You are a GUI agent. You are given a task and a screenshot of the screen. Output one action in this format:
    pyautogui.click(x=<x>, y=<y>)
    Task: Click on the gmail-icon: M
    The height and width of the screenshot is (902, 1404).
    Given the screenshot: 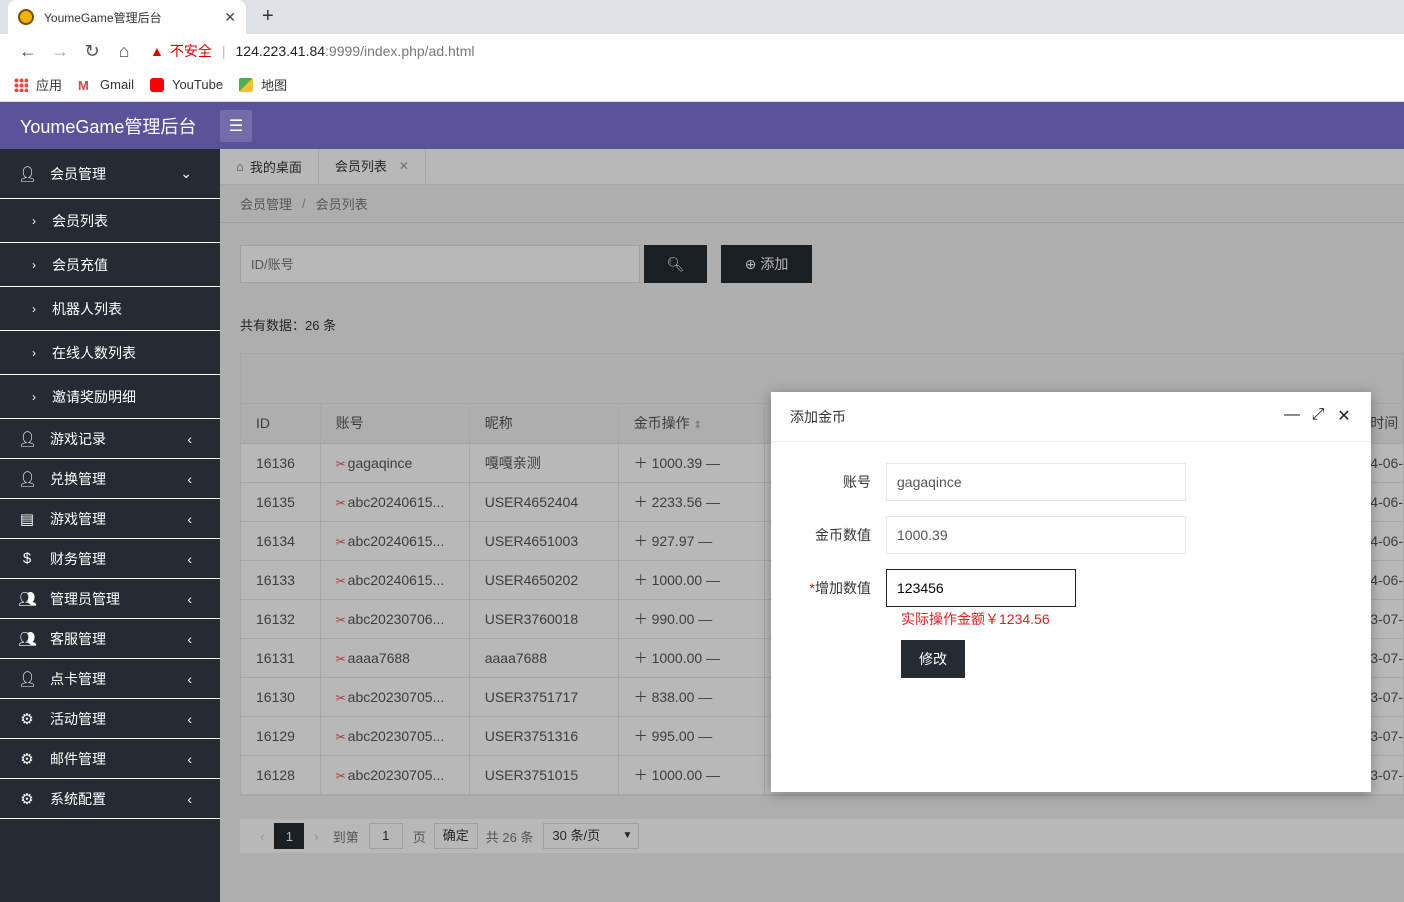 What is the action you would take?
    pyautogui.click(x=83, y=85)
    